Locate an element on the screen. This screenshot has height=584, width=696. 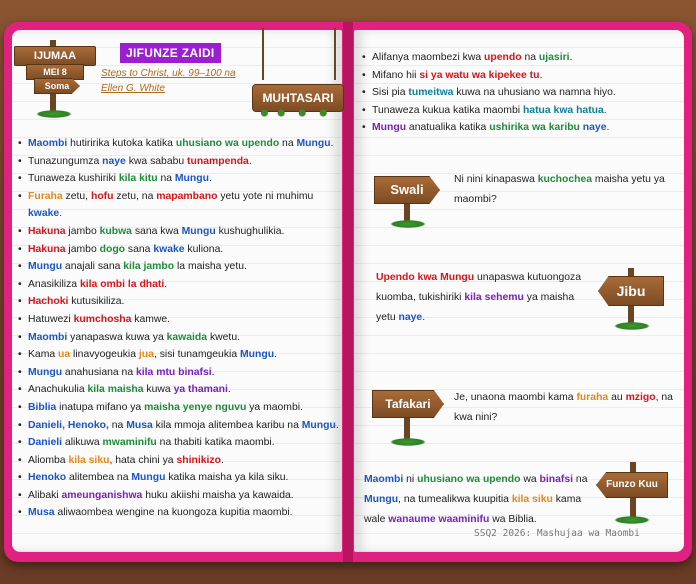
text-run: kwa sababu is located at coordinates (156, 161).